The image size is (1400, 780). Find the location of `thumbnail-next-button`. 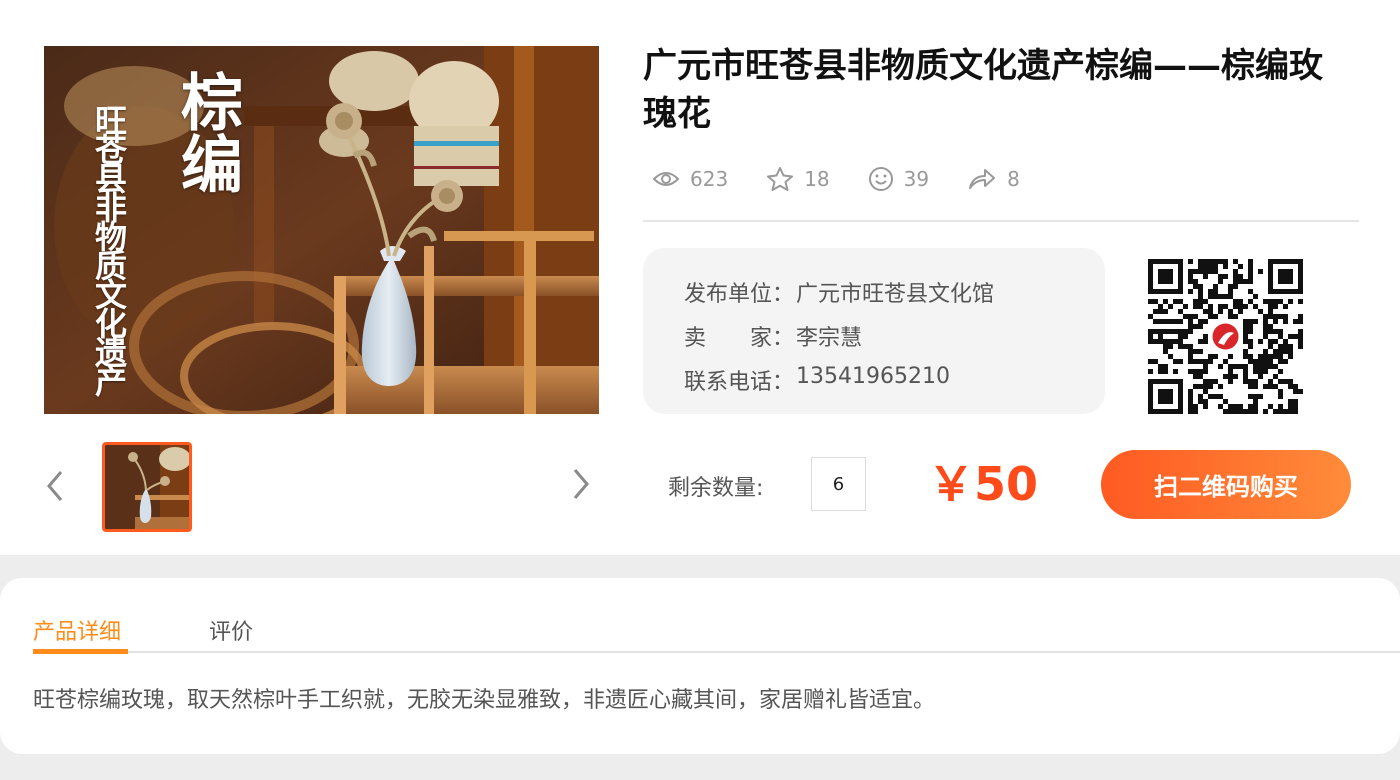

thumbnail-next-button is located at coordinates (581, 484).